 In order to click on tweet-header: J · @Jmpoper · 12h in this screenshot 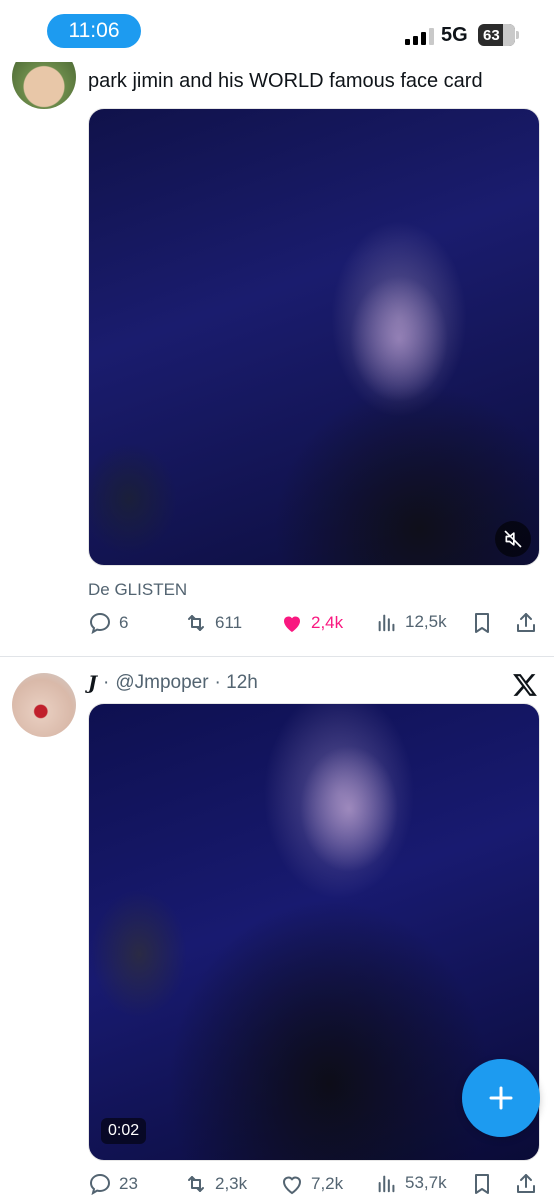, I will do `click(173, 683)`.